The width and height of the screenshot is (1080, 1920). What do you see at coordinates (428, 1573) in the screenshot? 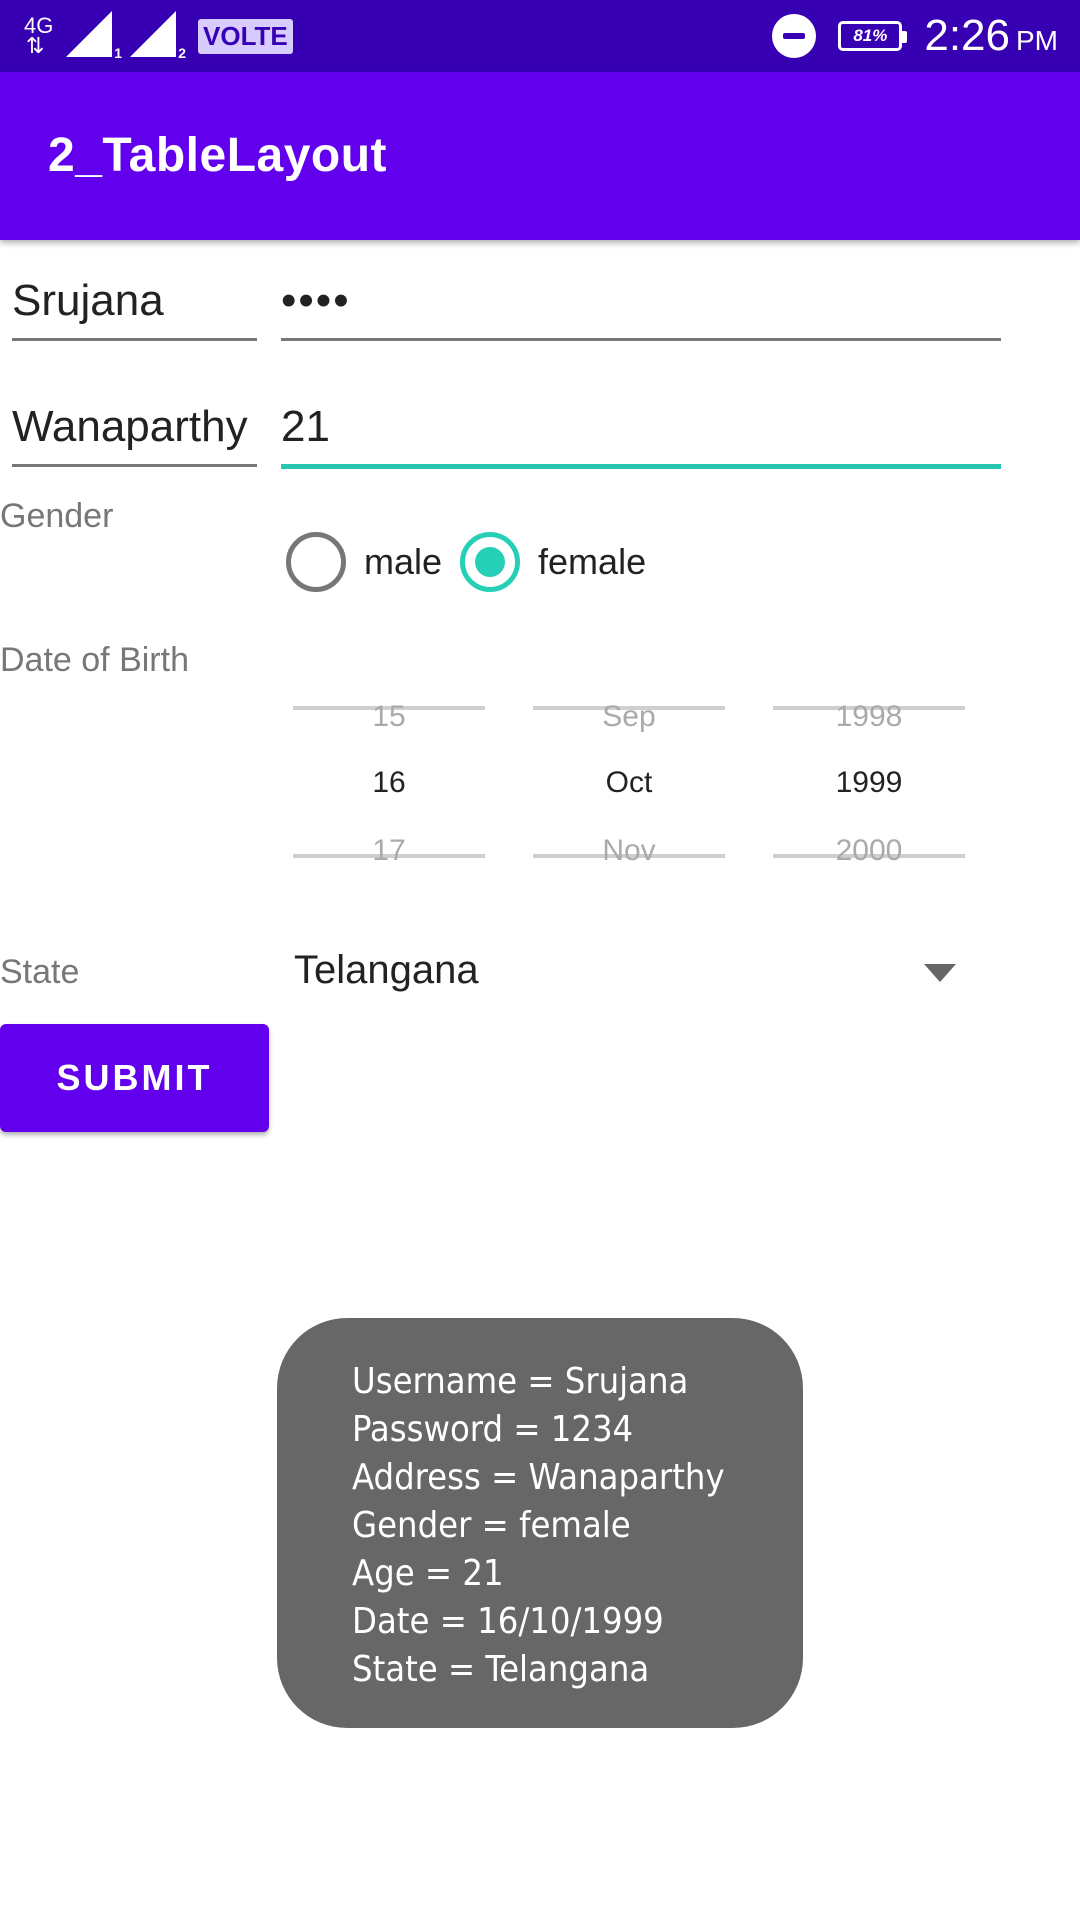
I see `toast-line: Age = 21` at bounding box center [428, 1573].